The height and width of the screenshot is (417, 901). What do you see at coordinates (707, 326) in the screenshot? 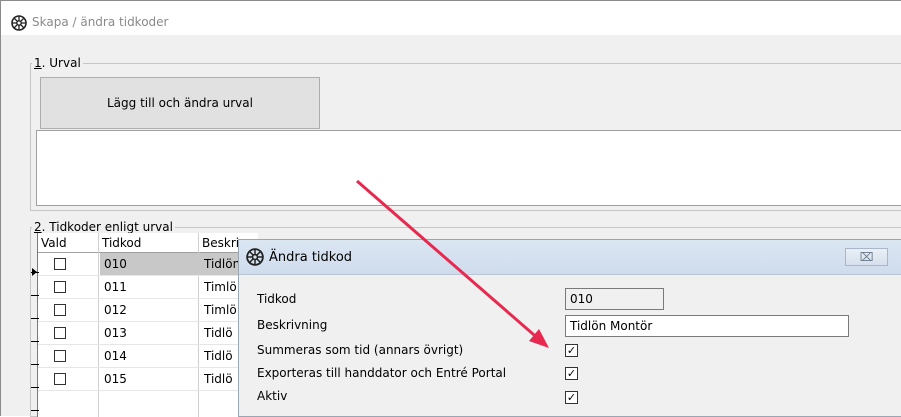
I see `beskrivning-field: Tidlön Montör` at bounding box center [707, 326].